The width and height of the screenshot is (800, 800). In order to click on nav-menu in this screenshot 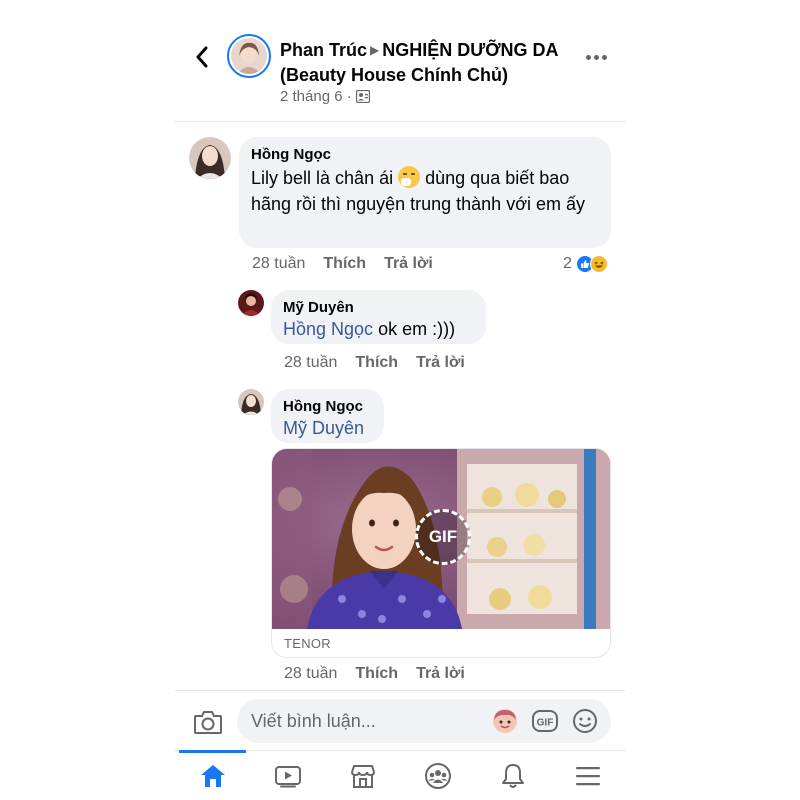, I will do `click(587, 775)`.